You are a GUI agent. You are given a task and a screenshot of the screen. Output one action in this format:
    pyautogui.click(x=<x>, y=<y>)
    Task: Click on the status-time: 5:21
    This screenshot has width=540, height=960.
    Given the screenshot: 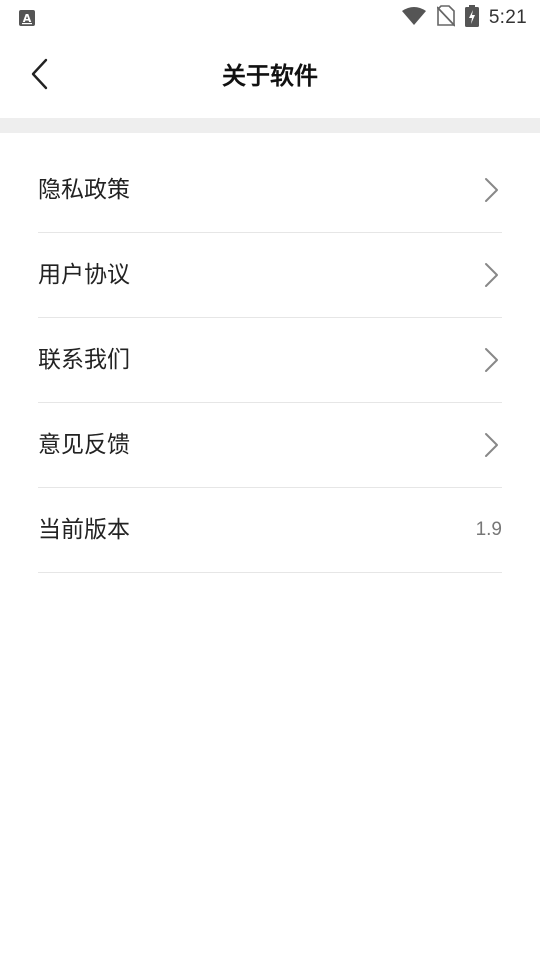 What is the action you would take?
    pyautogui.click(x=507, y=17)
    